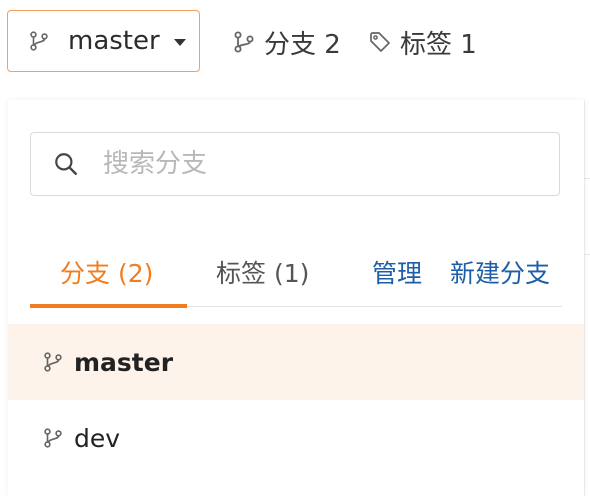 Image resolution: width=590 pixels, height=496 pixels. What do you see at coordinates (124, 362) in the screenshot?
I see `branch-name: master` at bounding box center [124, 362].